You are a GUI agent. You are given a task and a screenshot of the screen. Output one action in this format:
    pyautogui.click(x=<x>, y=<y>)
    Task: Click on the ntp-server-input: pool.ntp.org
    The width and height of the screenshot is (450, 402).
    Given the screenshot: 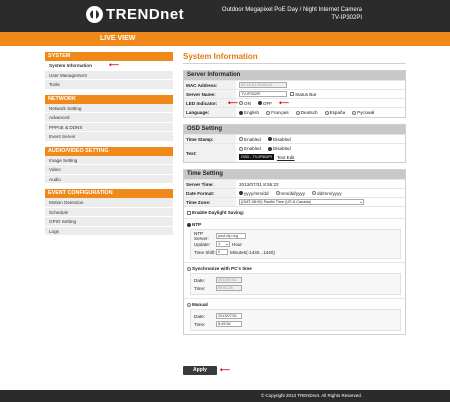 What is the action you would take?
    pyautogui.click(x=231, y=236)
    